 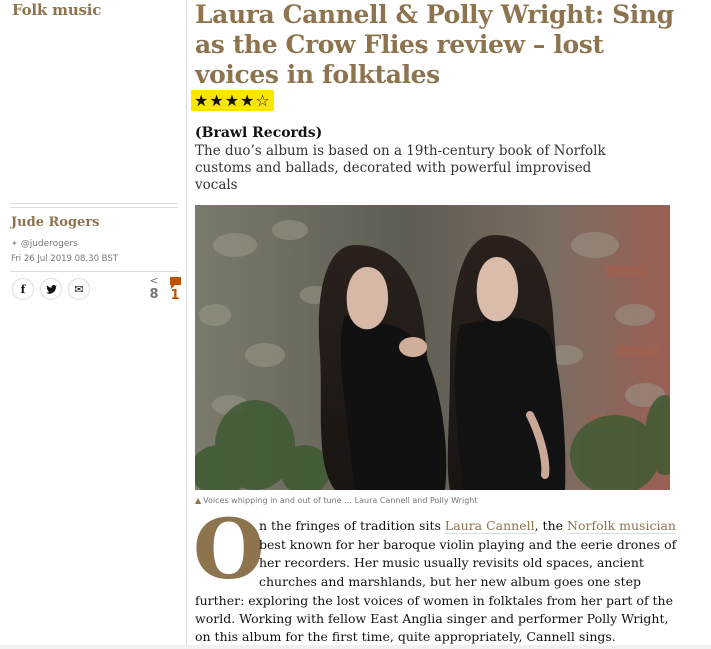 I want to click on comment-count-link: 1, so click(x=175, y=289).